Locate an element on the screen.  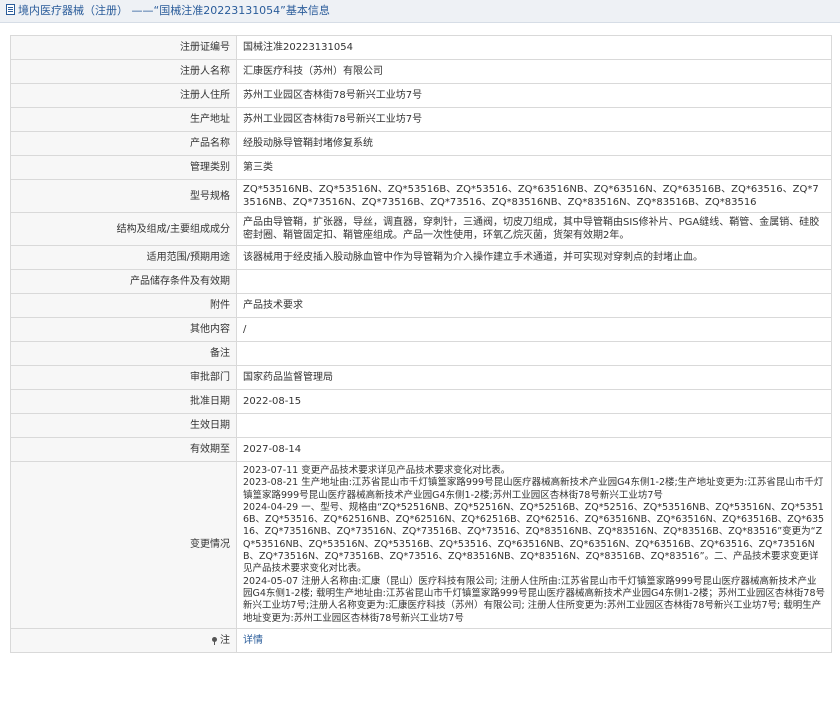
field-label: 注册证编号 is located at coordinates (123, 47).